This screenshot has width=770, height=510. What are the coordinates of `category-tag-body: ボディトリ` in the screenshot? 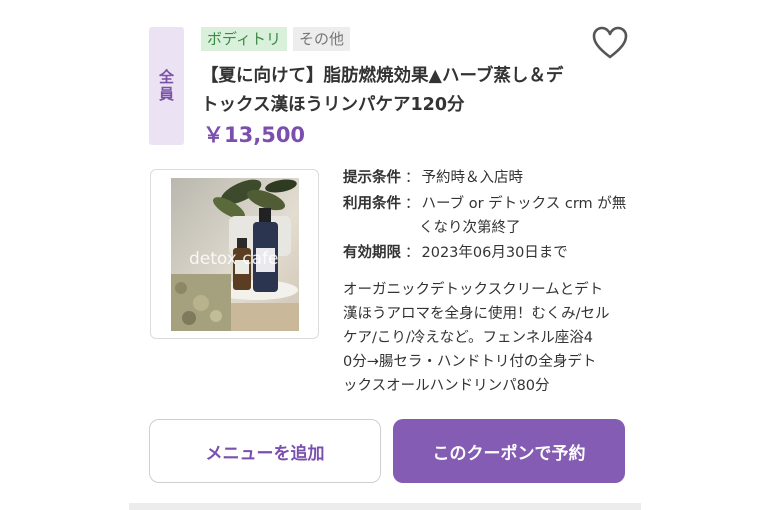 It's located at (244, 39).